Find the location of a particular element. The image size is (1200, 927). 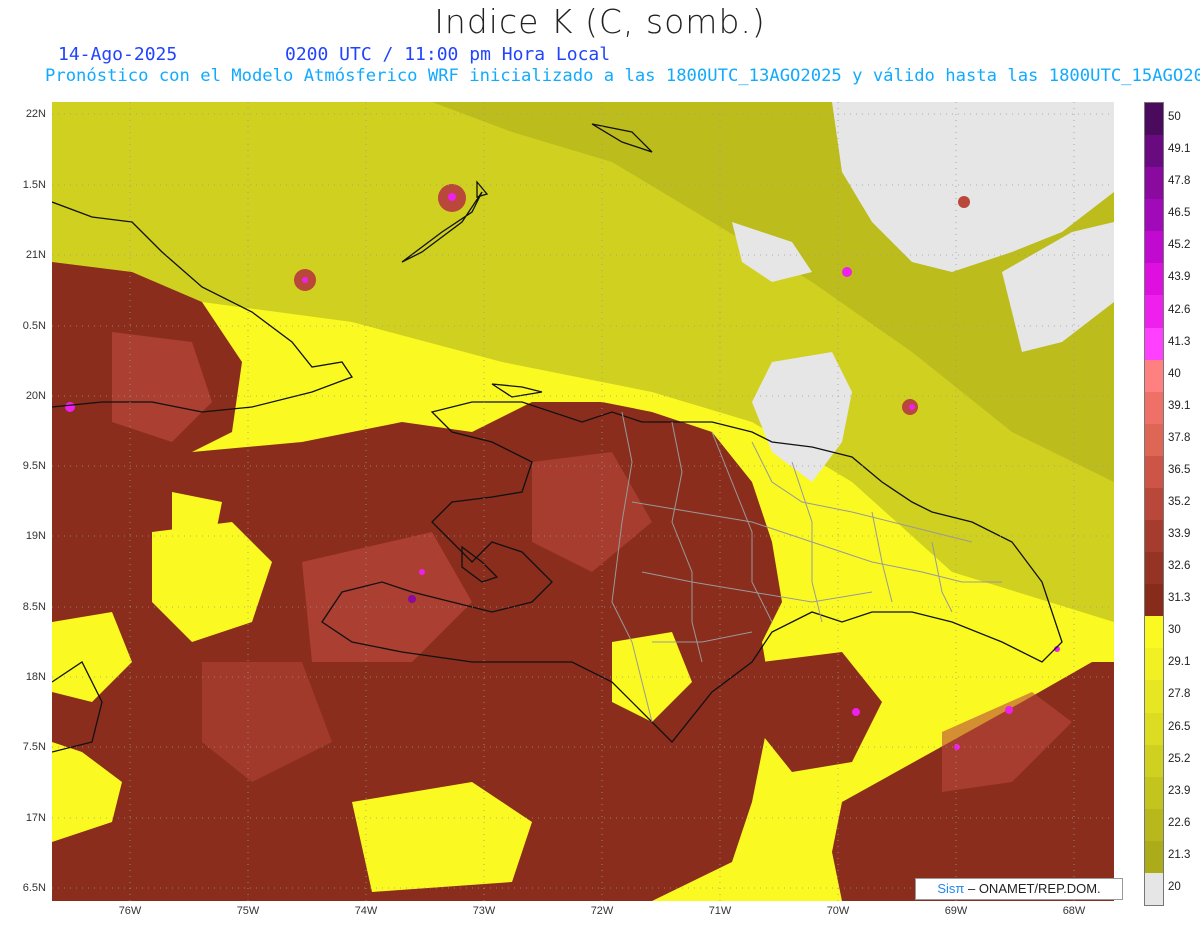

colorbar-label: 50 is located at coordinates (1174, 117).